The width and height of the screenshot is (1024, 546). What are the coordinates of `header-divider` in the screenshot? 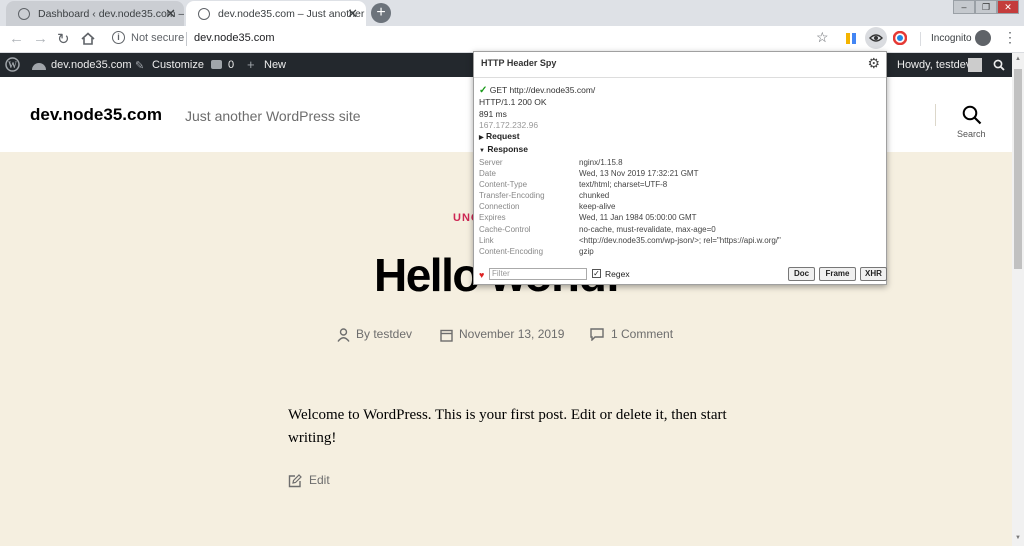 It's located at (935, 115).